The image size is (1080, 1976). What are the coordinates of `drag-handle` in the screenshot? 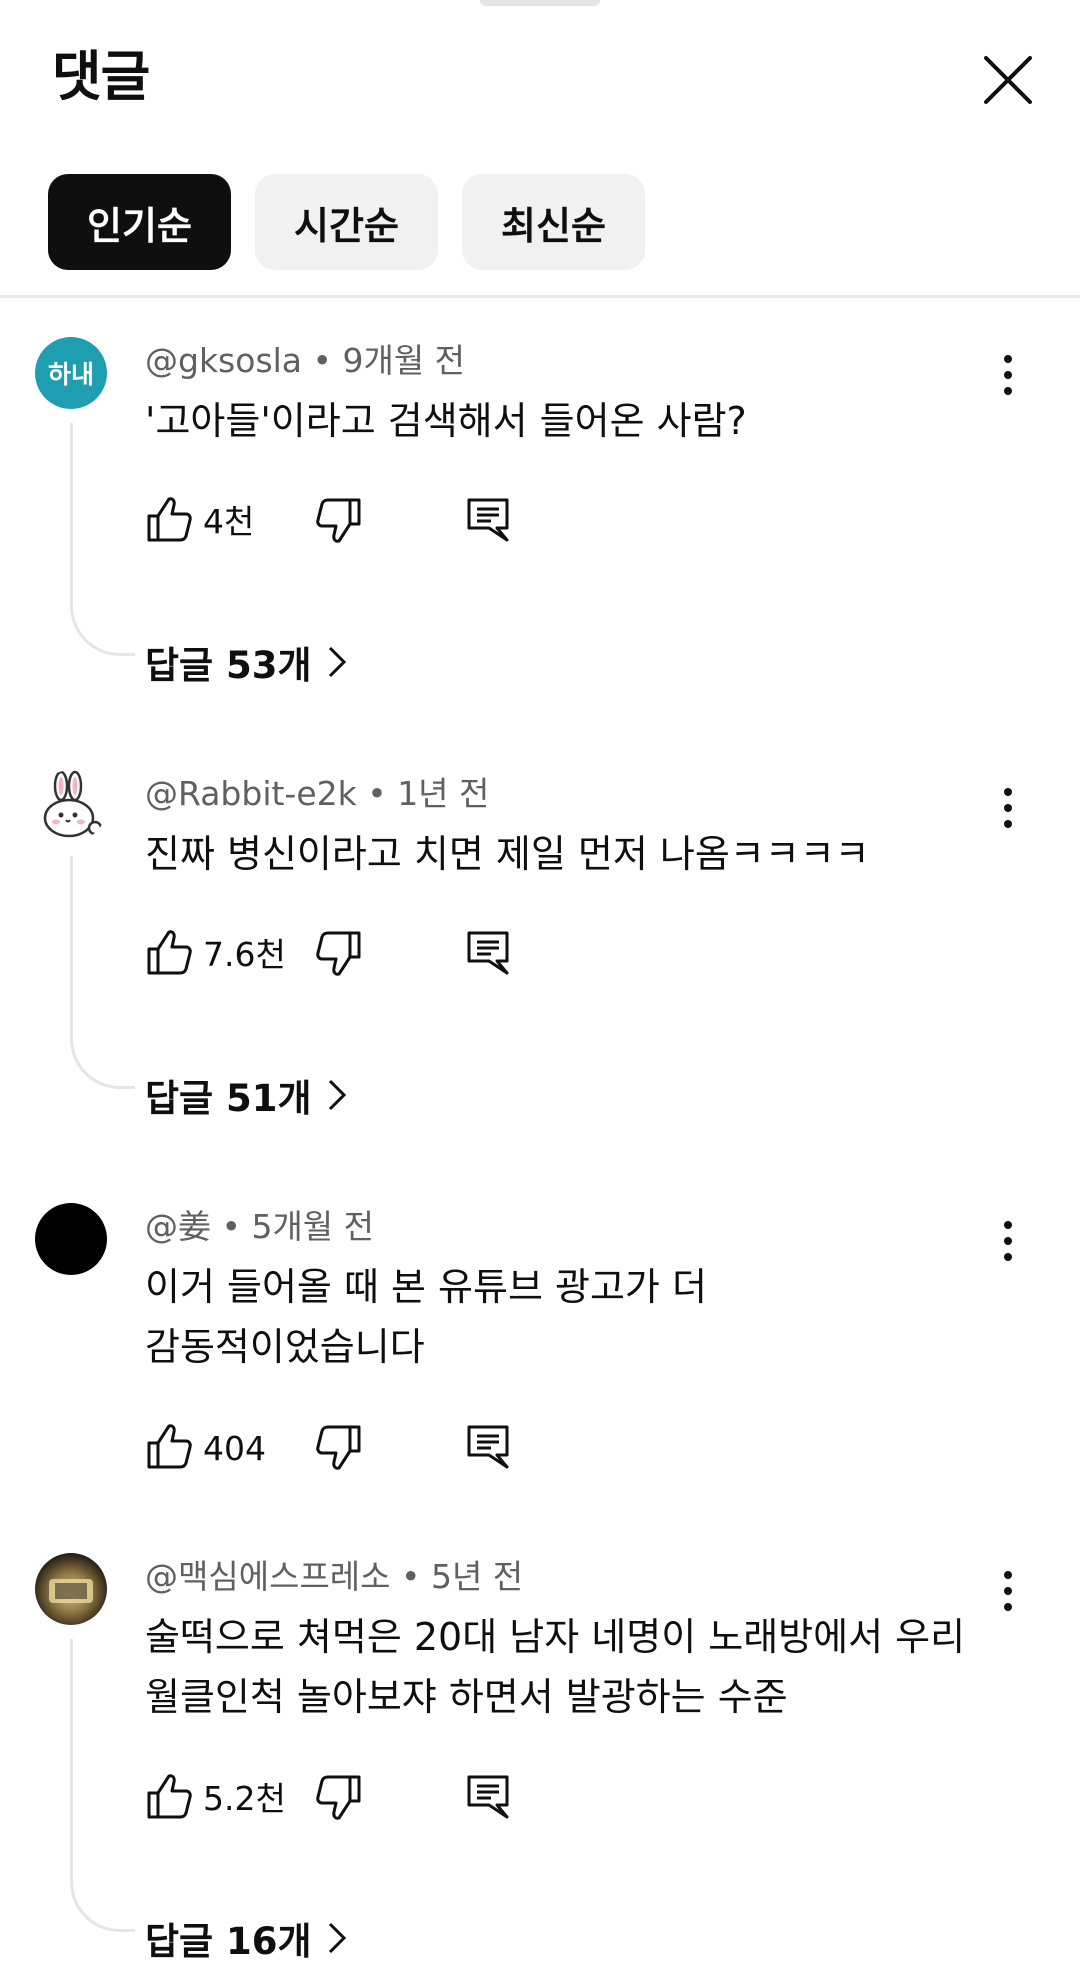 It's located at (540, 3).